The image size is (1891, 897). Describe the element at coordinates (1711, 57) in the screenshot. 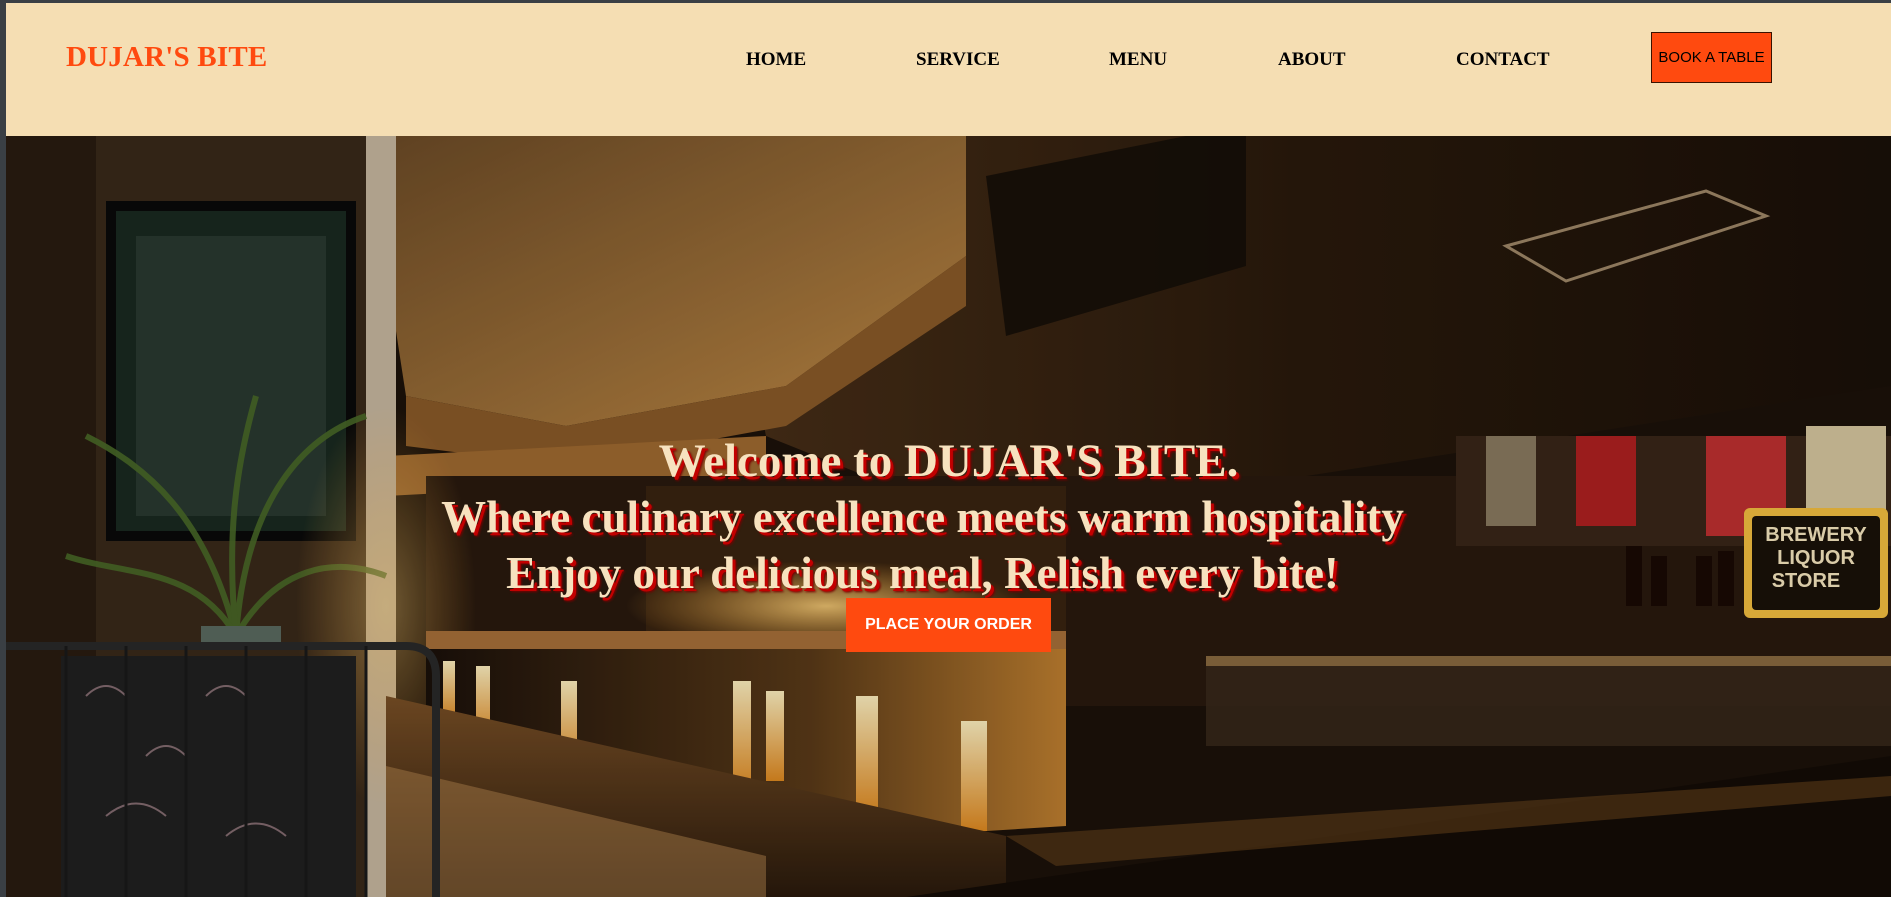

I see `book-table-button: BOOK A TABLE` at that location.